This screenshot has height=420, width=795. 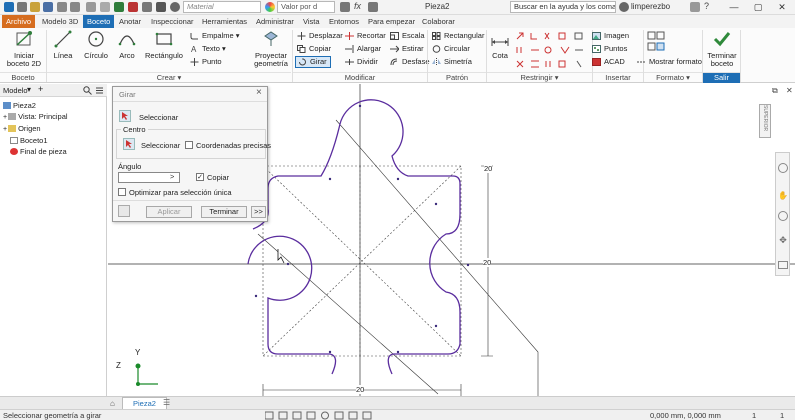 I want to click on insert-points-button: Puntos, so click(x=609, y=49).